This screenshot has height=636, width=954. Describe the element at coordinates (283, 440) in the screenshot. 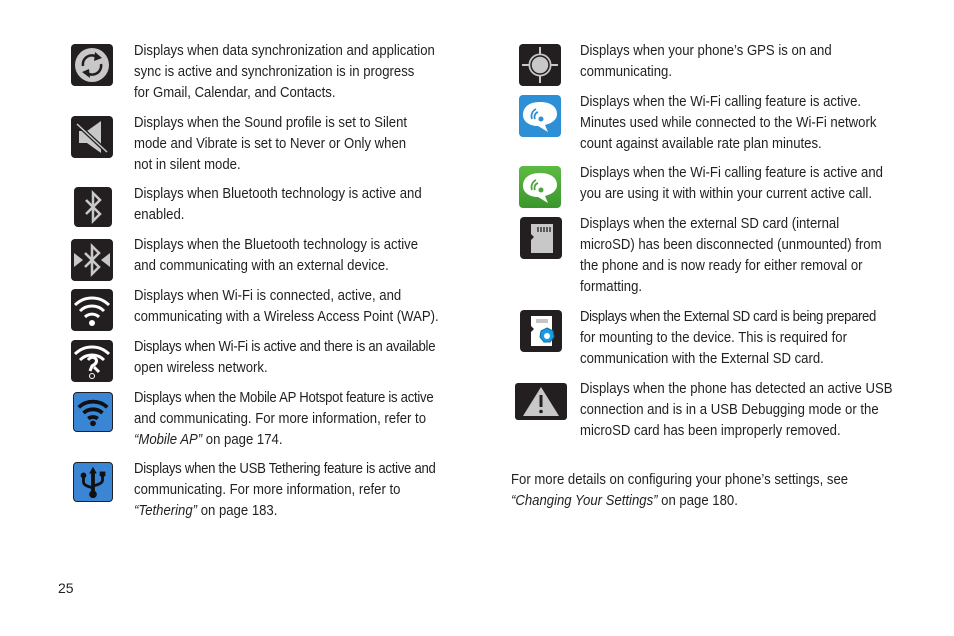

I see `description-line: “Mobile AP” on page 174.` at that location.